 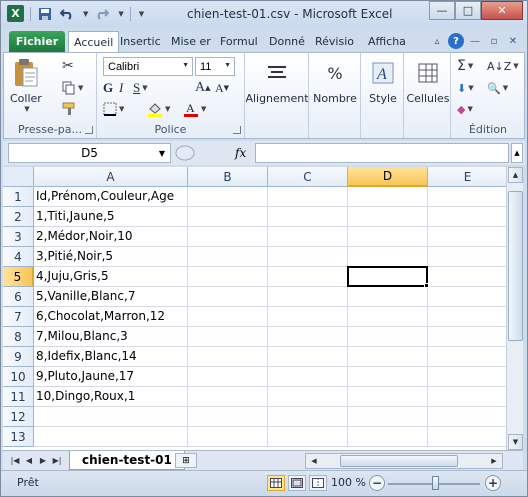 What do you see at coordinates (465, 88) in the screenshot?
I see `fill-button: ⬇ ▼` at bounding box center [465, 88].